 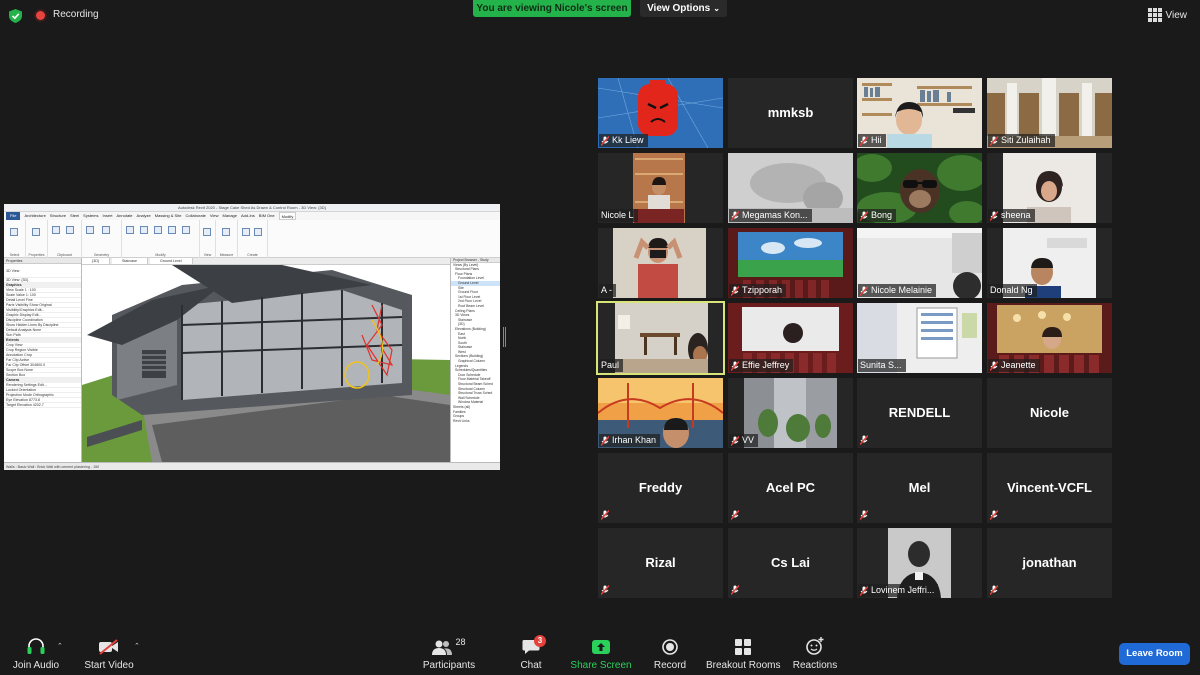 I want to click on revit-menu-item: Manage, so click(x=230, y=216).